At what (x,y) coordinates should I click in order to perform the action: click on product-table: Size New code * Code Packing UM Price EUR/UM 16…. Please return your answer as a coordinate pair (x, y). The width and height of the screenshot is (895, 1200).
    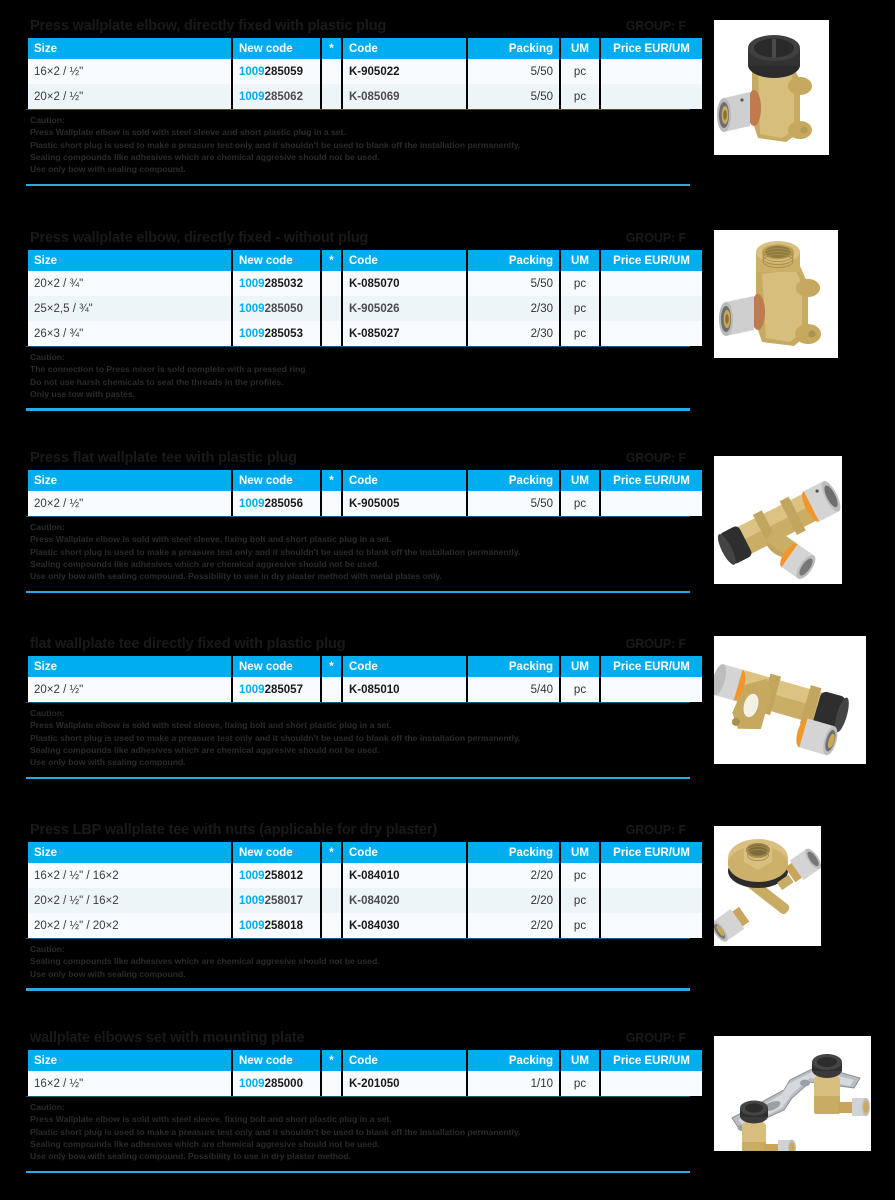
    Looking at the image, I should click on (365, 1073).